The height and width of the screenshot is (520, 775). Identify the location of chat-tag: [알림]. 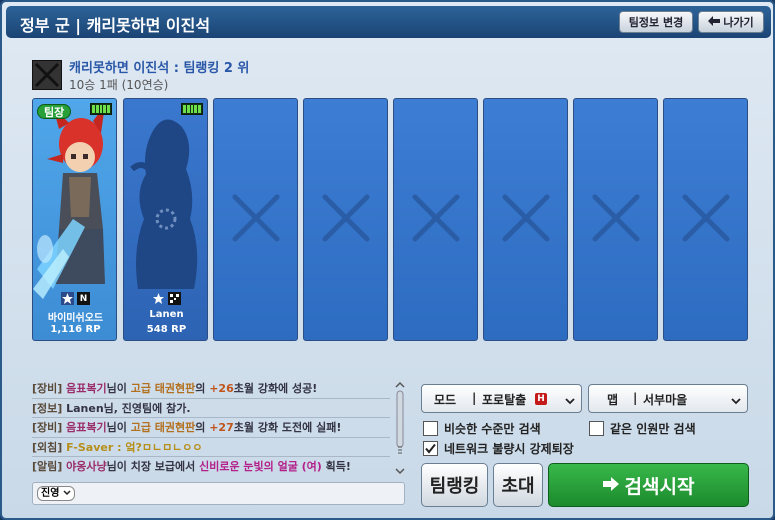
(47, 466).